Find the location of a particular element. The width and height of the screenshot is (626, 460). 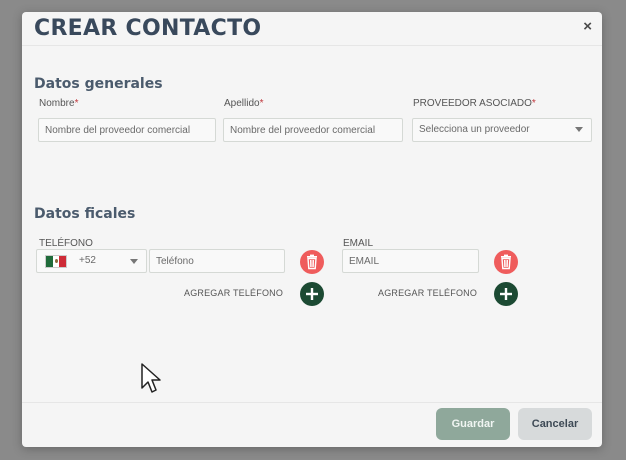

email-label: EMAIL is located at coordinates (358, 243).